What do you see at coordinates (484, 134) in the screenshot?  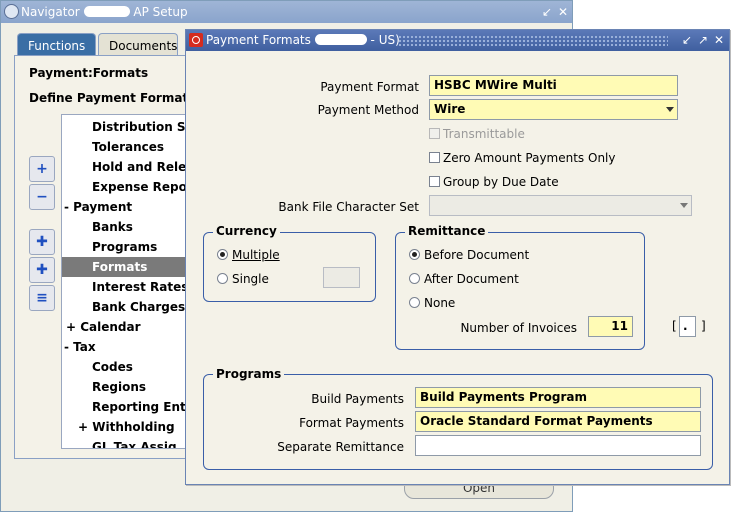 I see `transmittable-label: Transmittable` at bounding box center [484, 134].